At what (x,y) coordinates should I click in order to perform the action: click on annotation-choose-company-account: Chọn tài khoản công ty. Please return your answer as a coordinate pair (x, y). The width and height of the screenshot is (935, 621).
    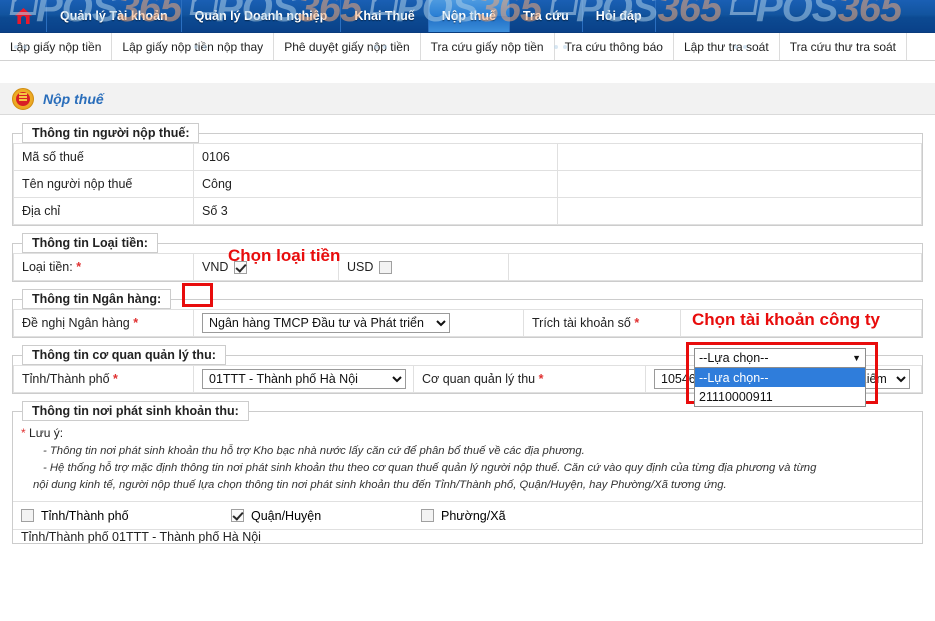
    Looking at the image, I should click on (786, 319).